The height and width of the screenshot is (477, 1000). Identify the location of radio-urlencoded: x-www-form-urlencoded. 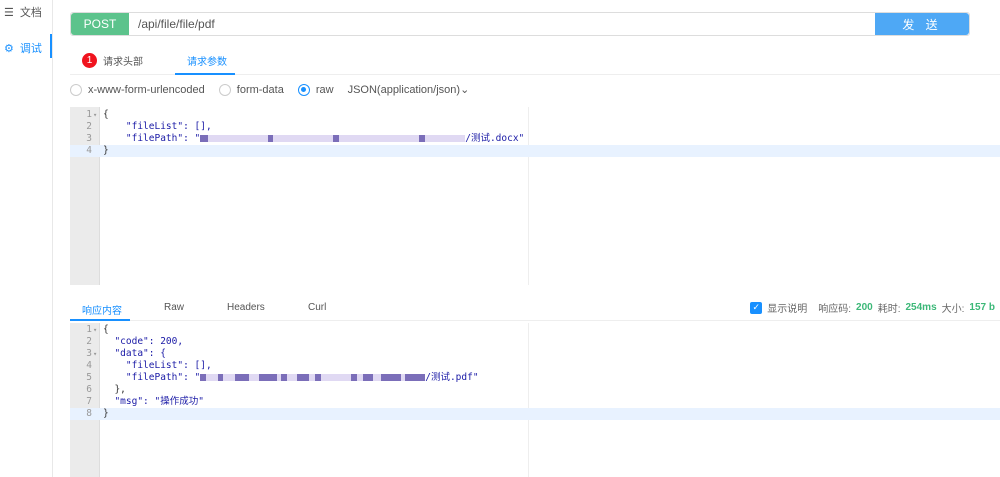
(137, 89).